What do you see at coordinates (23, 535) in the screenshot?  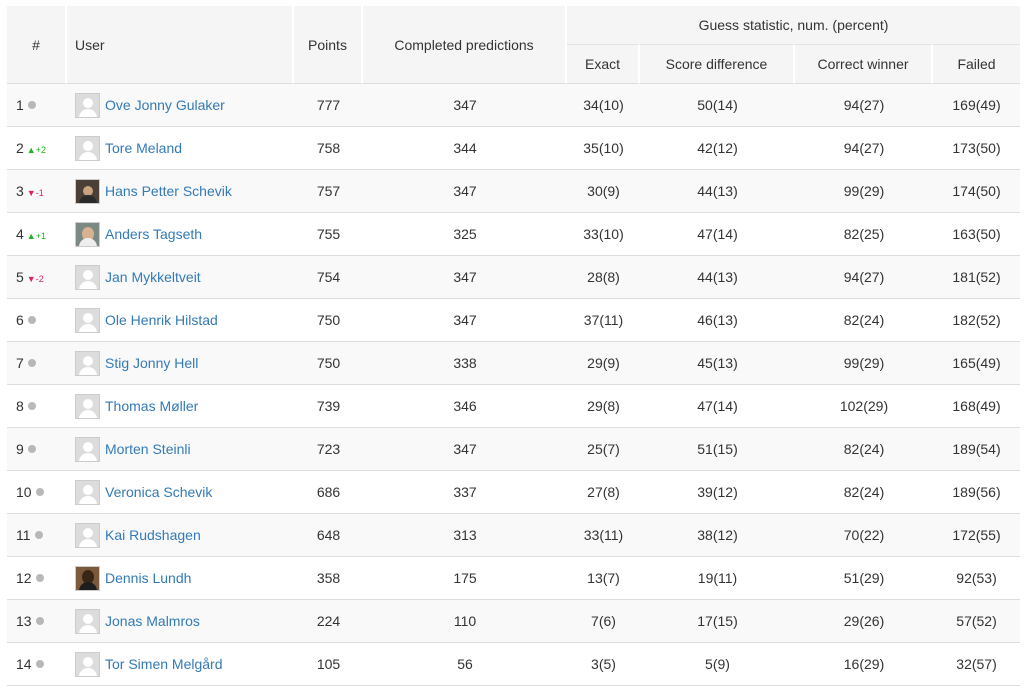 I see `rank-value: 11` at bounding box center [23, 535].